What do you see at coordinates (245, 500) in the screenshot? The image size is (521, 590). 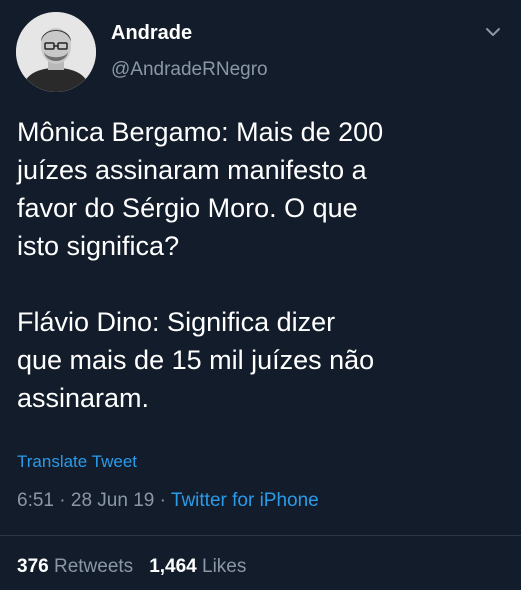 I see `tweet-source-link: Twitter for iPhone` at bounding box center [245, 500].